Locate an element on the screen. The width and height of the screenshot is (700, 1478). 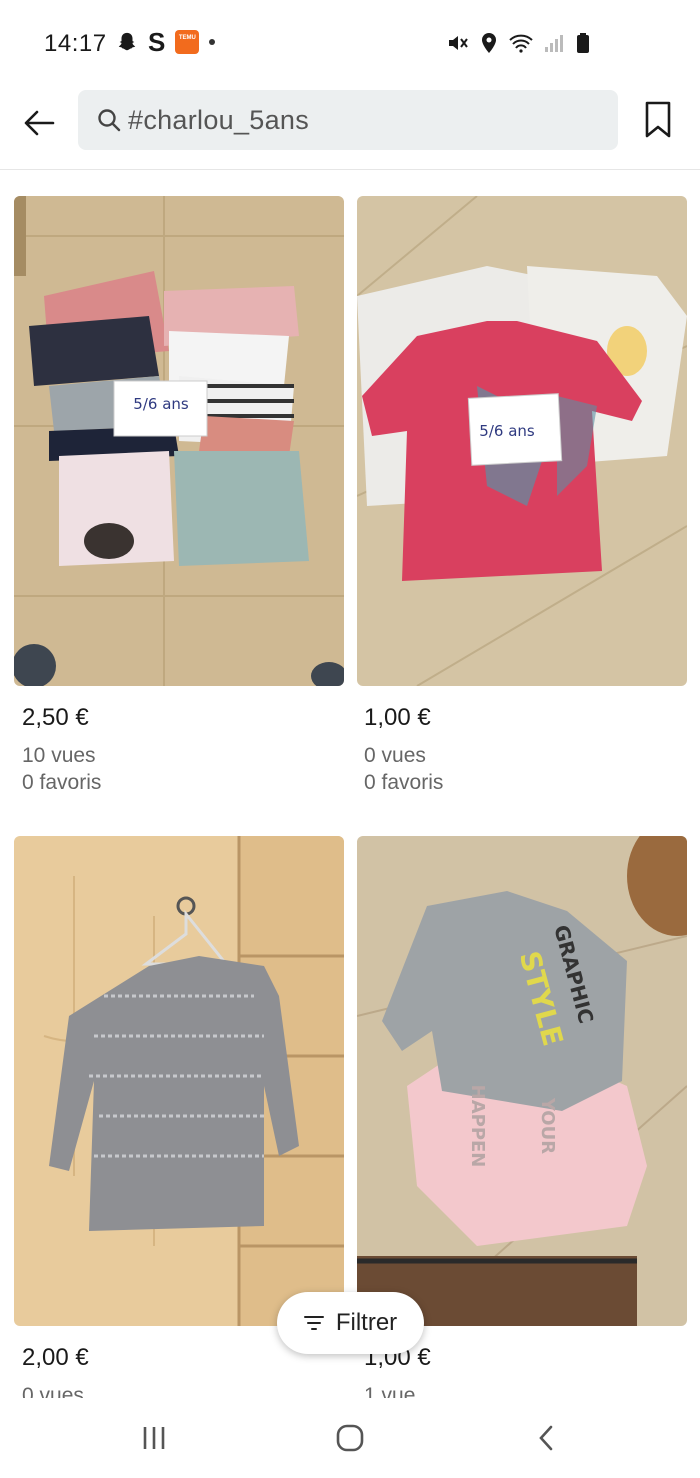
shirt-text-your: YOUR is located at coordinates (547, 1125).